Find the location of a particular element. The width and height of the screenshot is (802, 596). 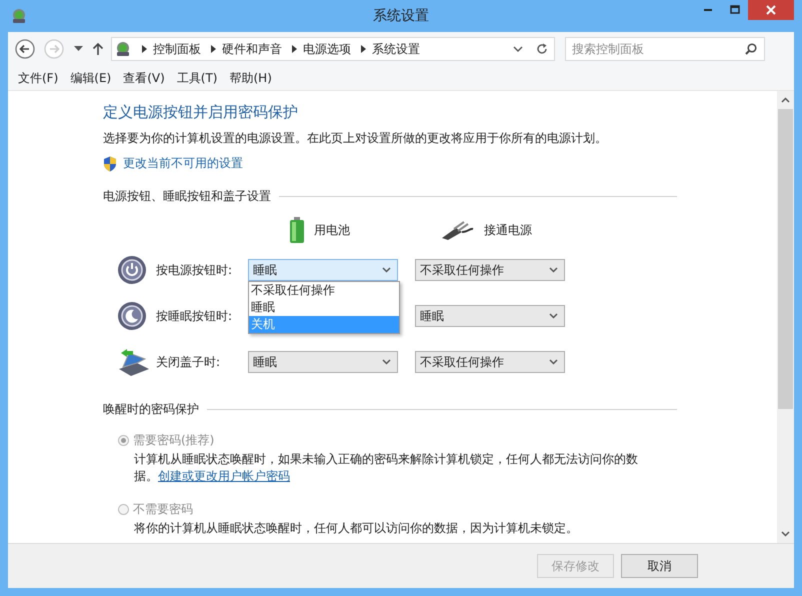

menu-item: 编辑(E) is located at coordinates (91, 78).